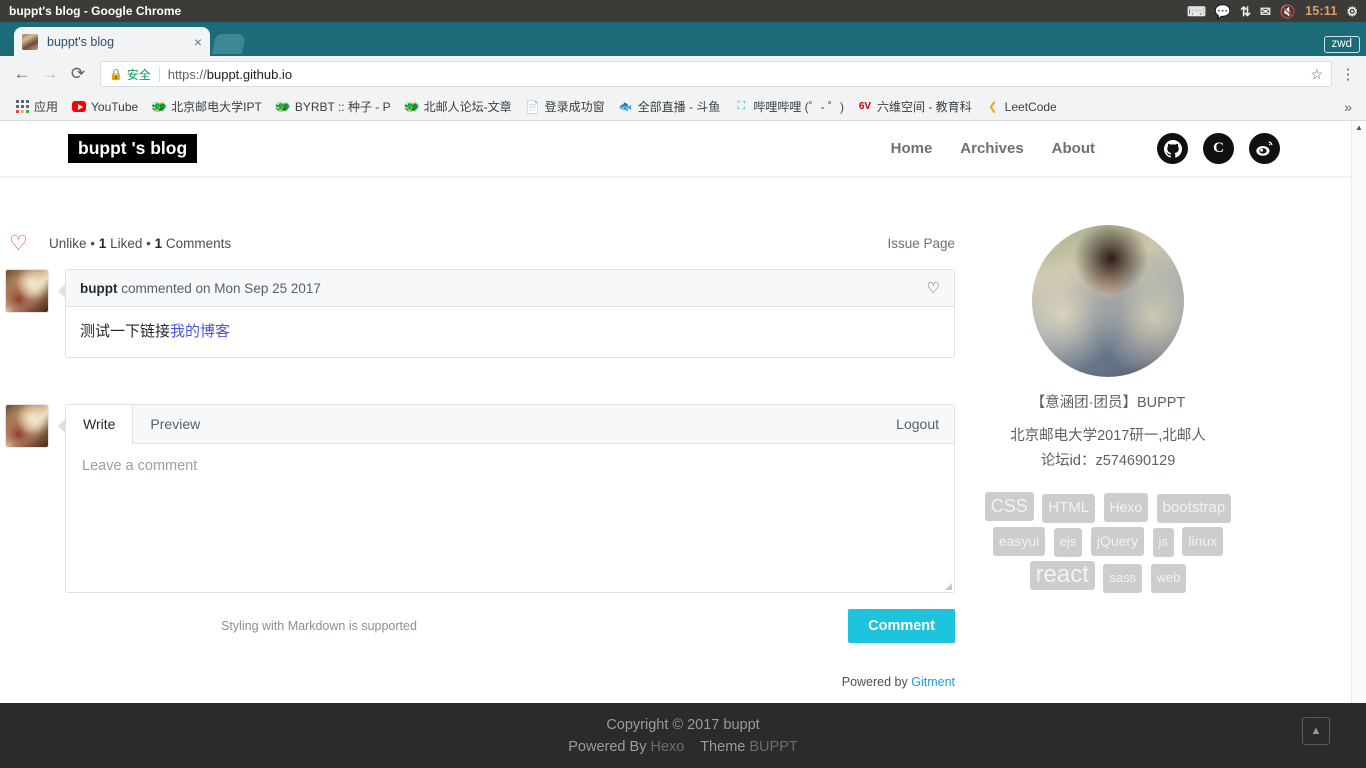 The height and width of the screenshot is (768, 1366). I want to click on browser-tab: buppt's blog ×, so click(112, 41).